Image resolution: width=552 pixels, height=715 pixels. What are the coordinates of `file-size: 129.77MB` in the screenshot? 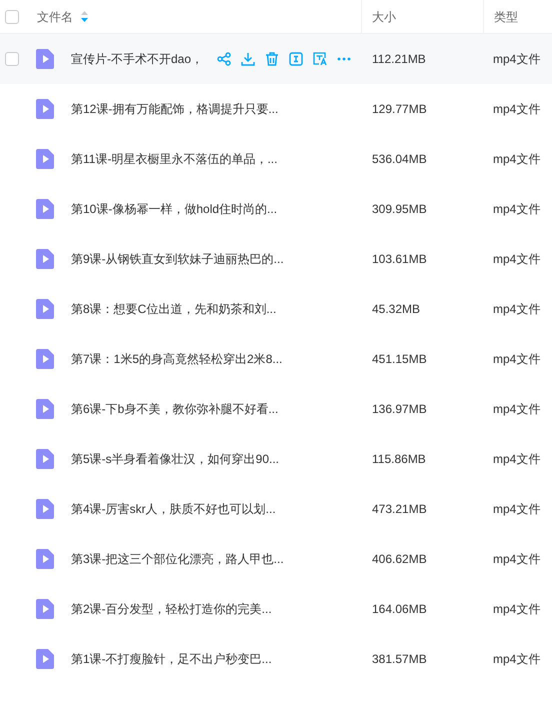 It's located at (399, 109).